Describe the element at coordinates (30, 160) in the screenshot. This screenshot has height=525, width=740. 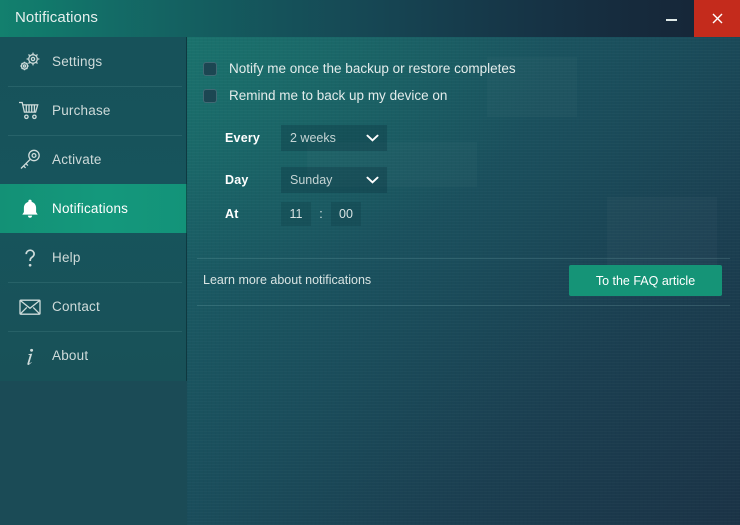
I see `key-icon` at that location.